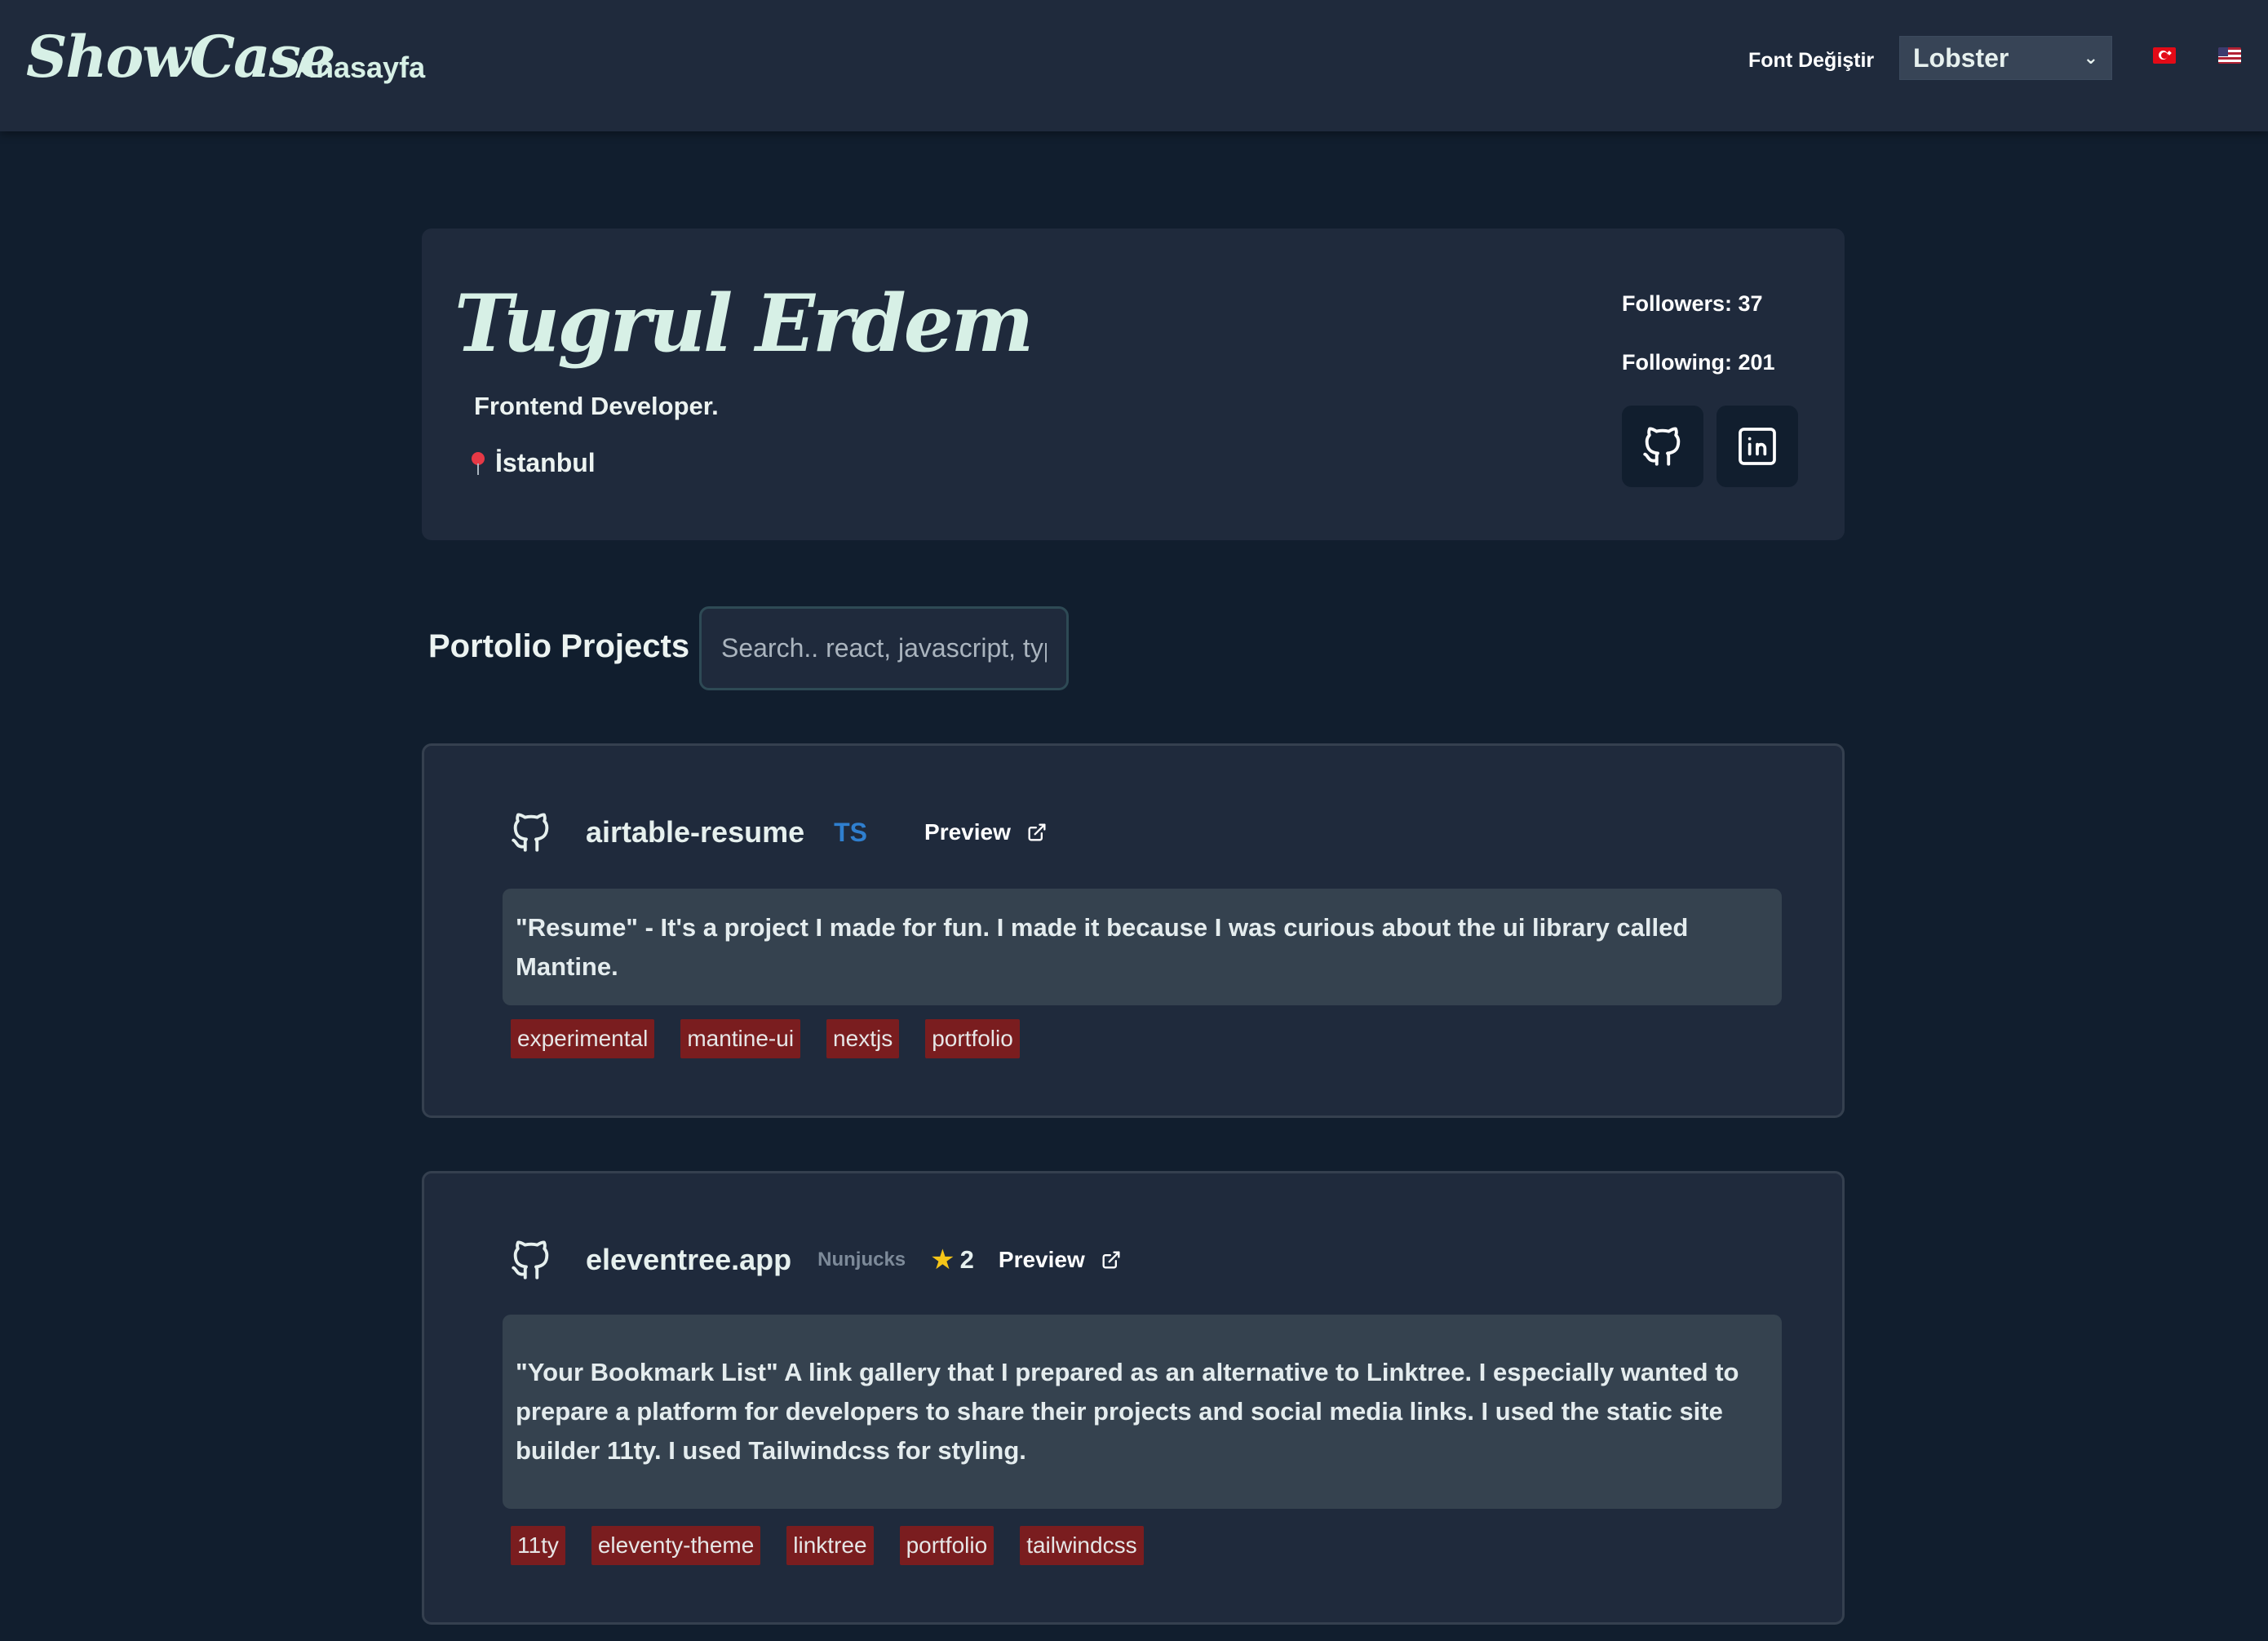 The image size is (2268, 1641). I want to click on tr-flag-icon, so click(2164, 55).